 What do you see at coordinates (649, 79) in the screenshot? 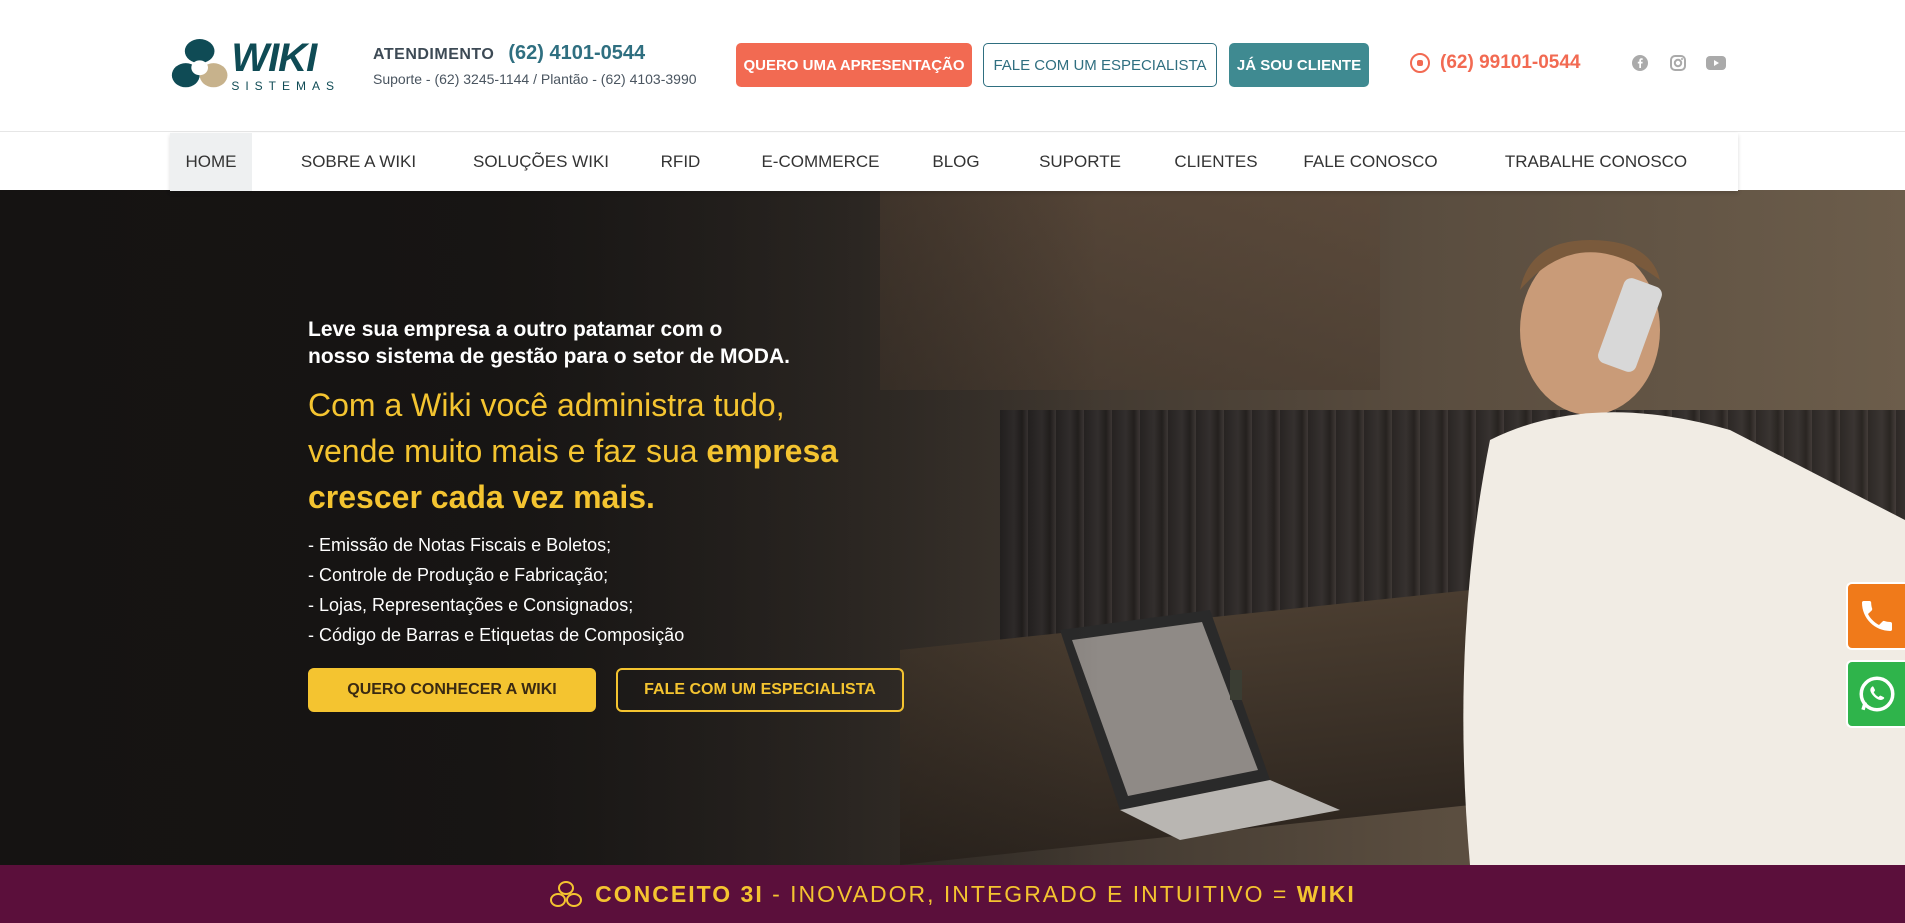
I see `plantao-phone: (62) 4103-3990` at bounding box center [649, 79].